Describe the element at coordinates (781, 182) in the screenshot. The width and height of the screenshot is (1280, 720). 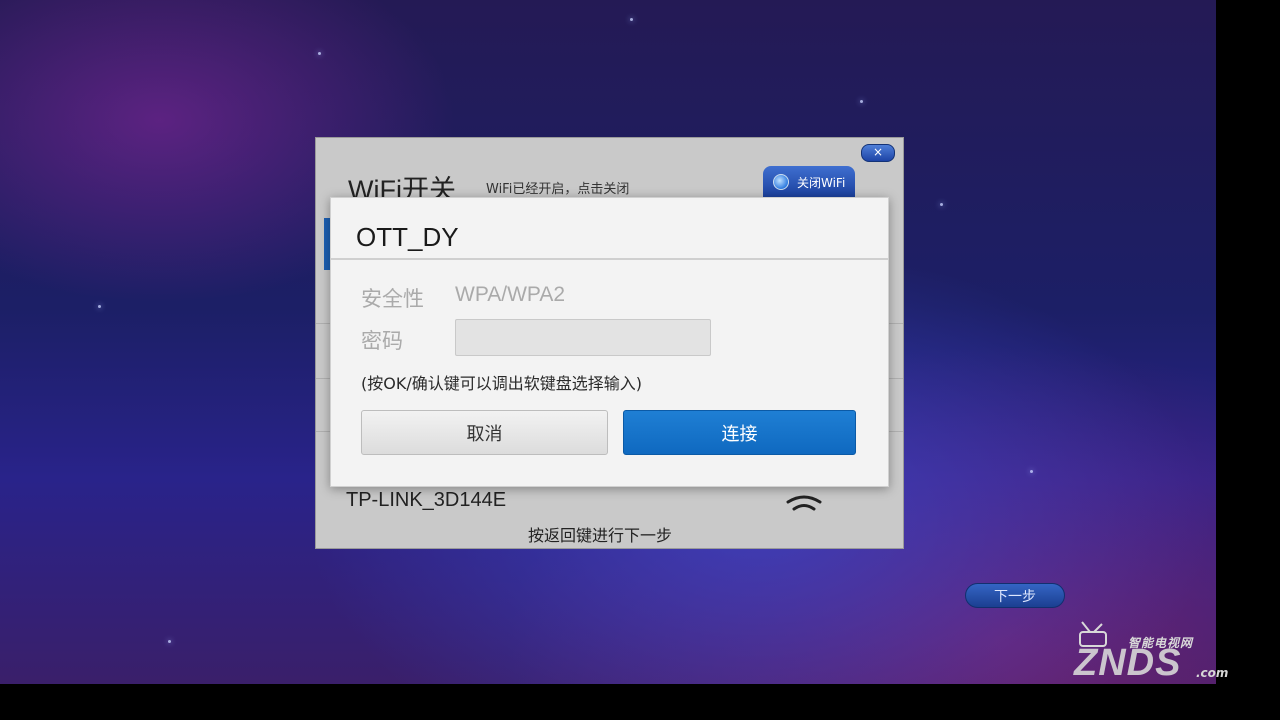
I see `wifi-toggle-icon` at that location.